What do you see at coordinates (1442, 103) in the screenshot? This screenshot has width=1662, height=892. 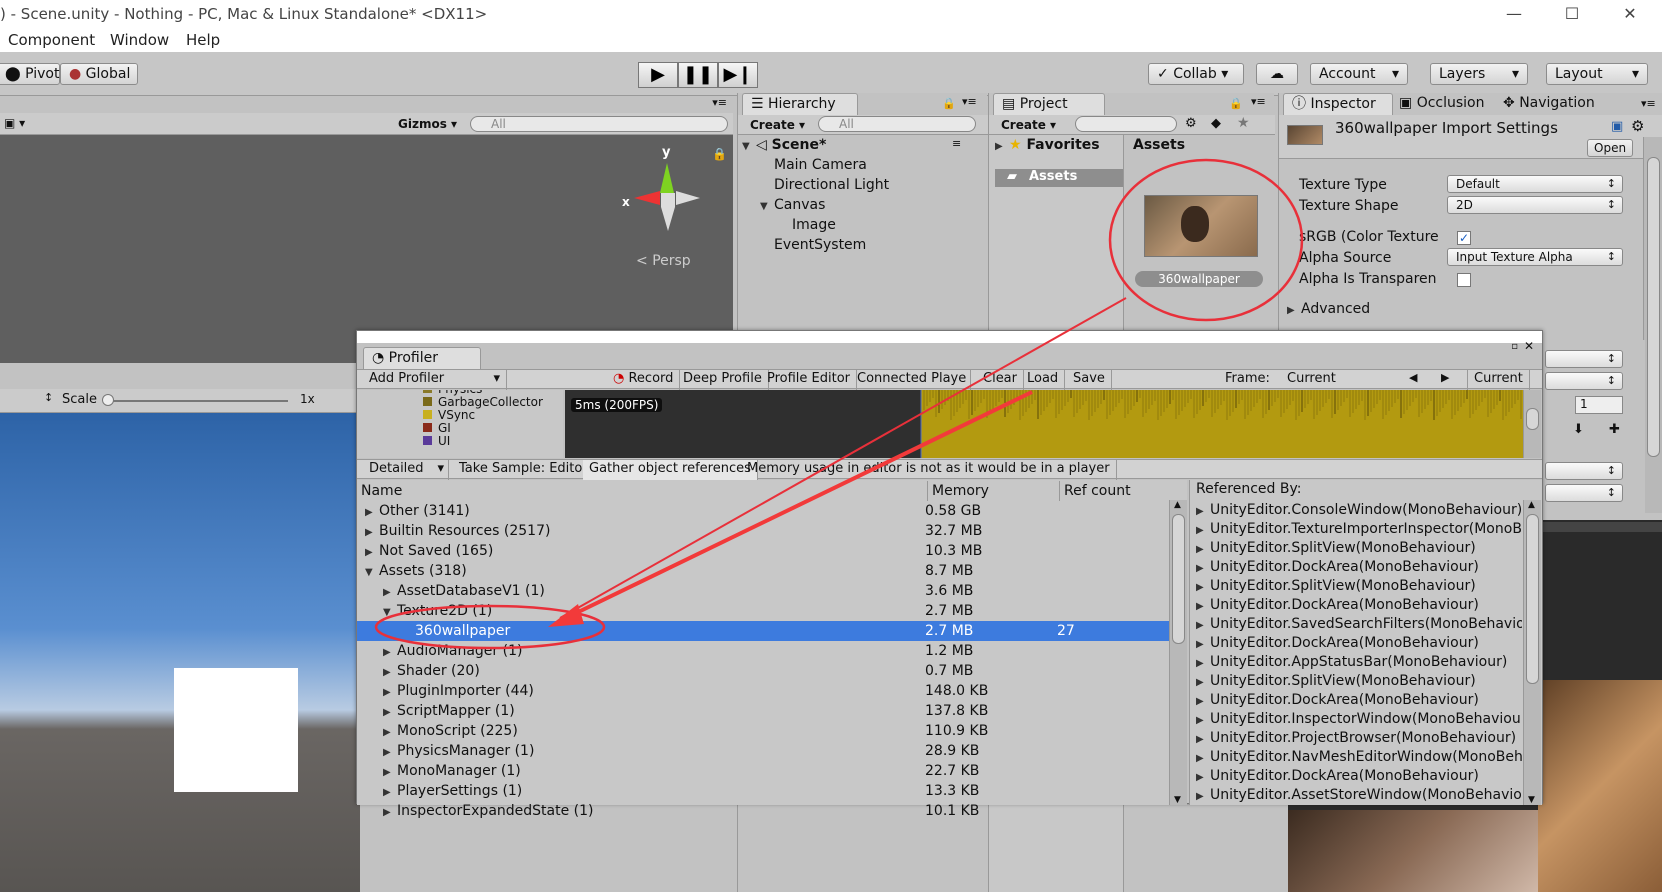 I see `tab-occlusion: ▣ Occlusion` at bounding box center [1442, 103].